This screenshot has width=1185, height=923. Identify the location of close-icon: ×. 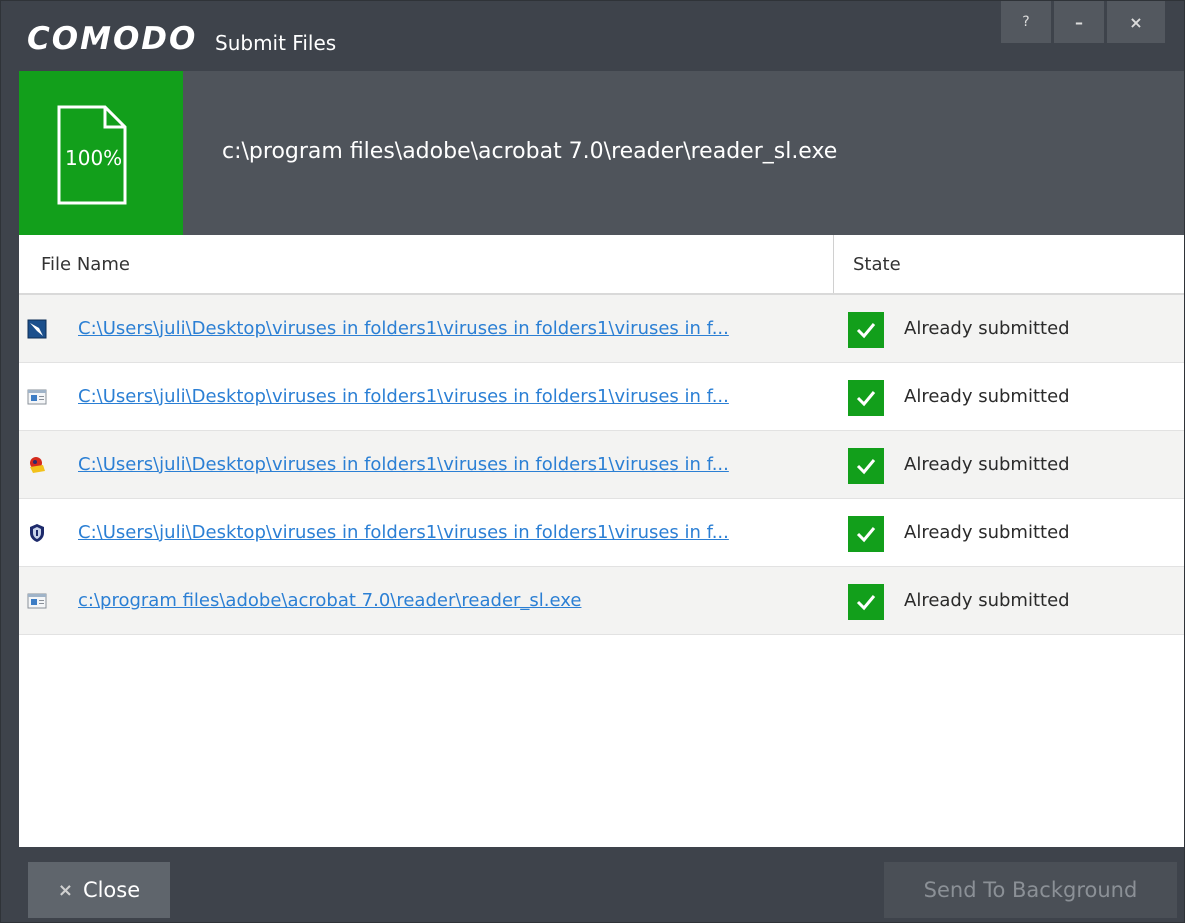
(65, 890).